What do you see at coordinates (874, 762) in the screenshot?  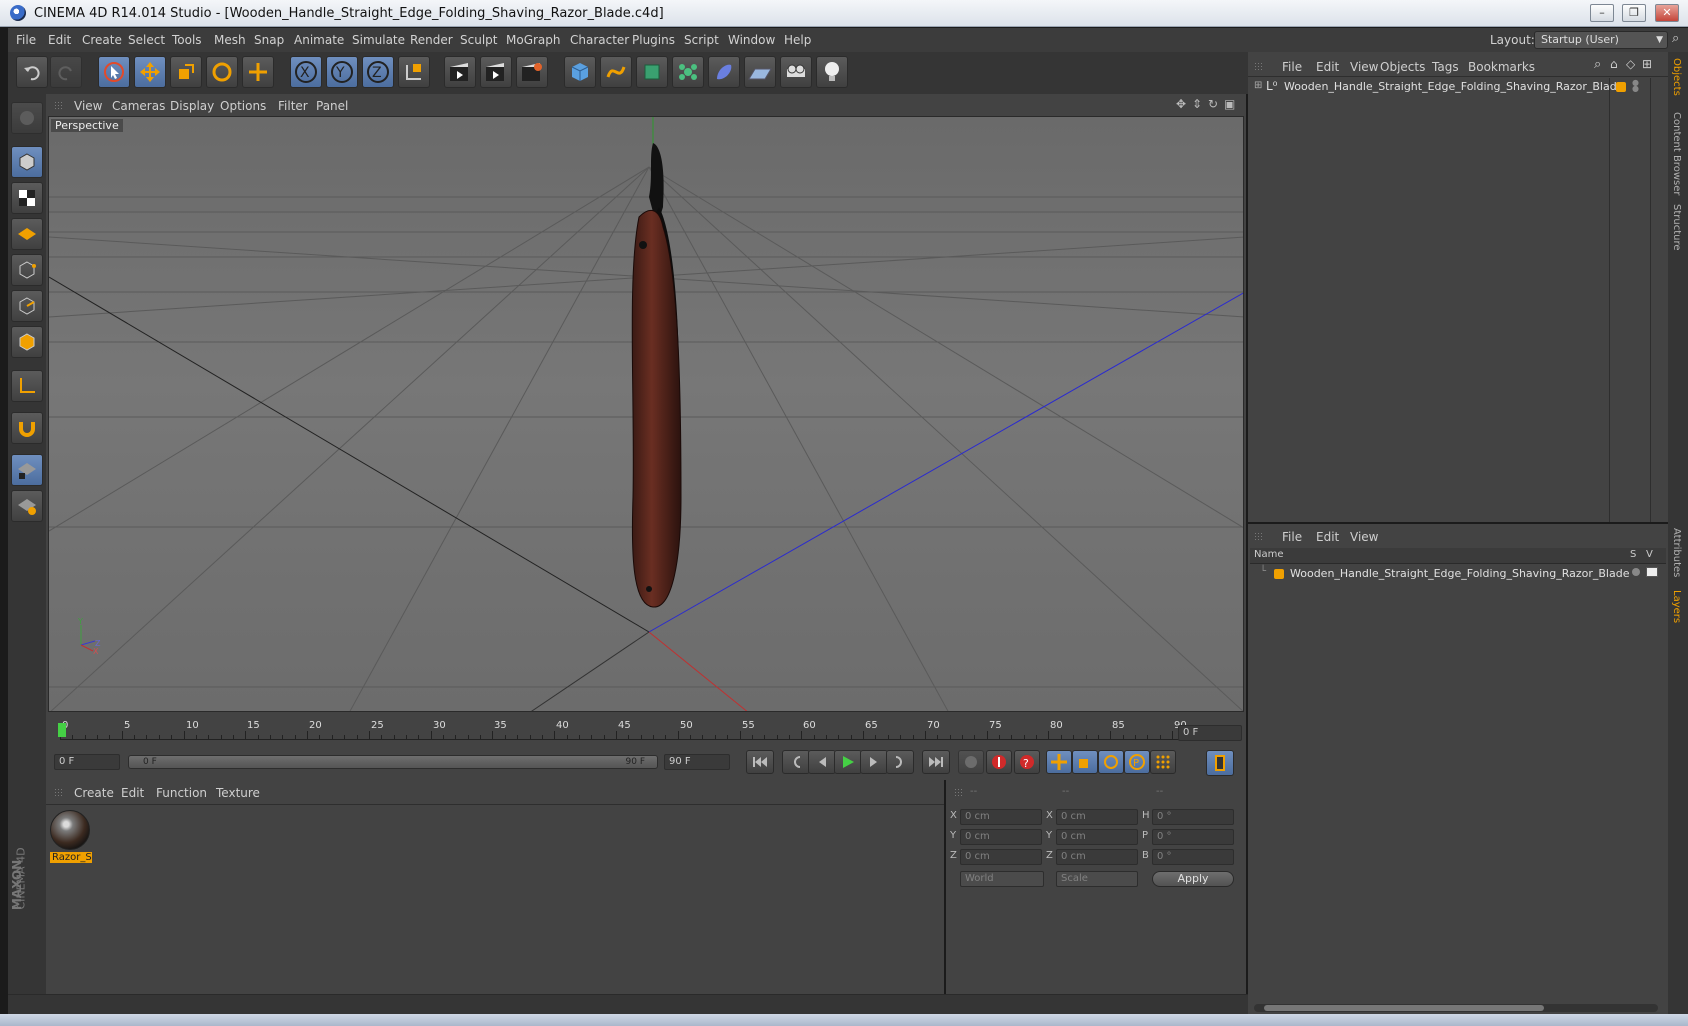 I see `next-frame-icon` at bounding box center [874, 762].